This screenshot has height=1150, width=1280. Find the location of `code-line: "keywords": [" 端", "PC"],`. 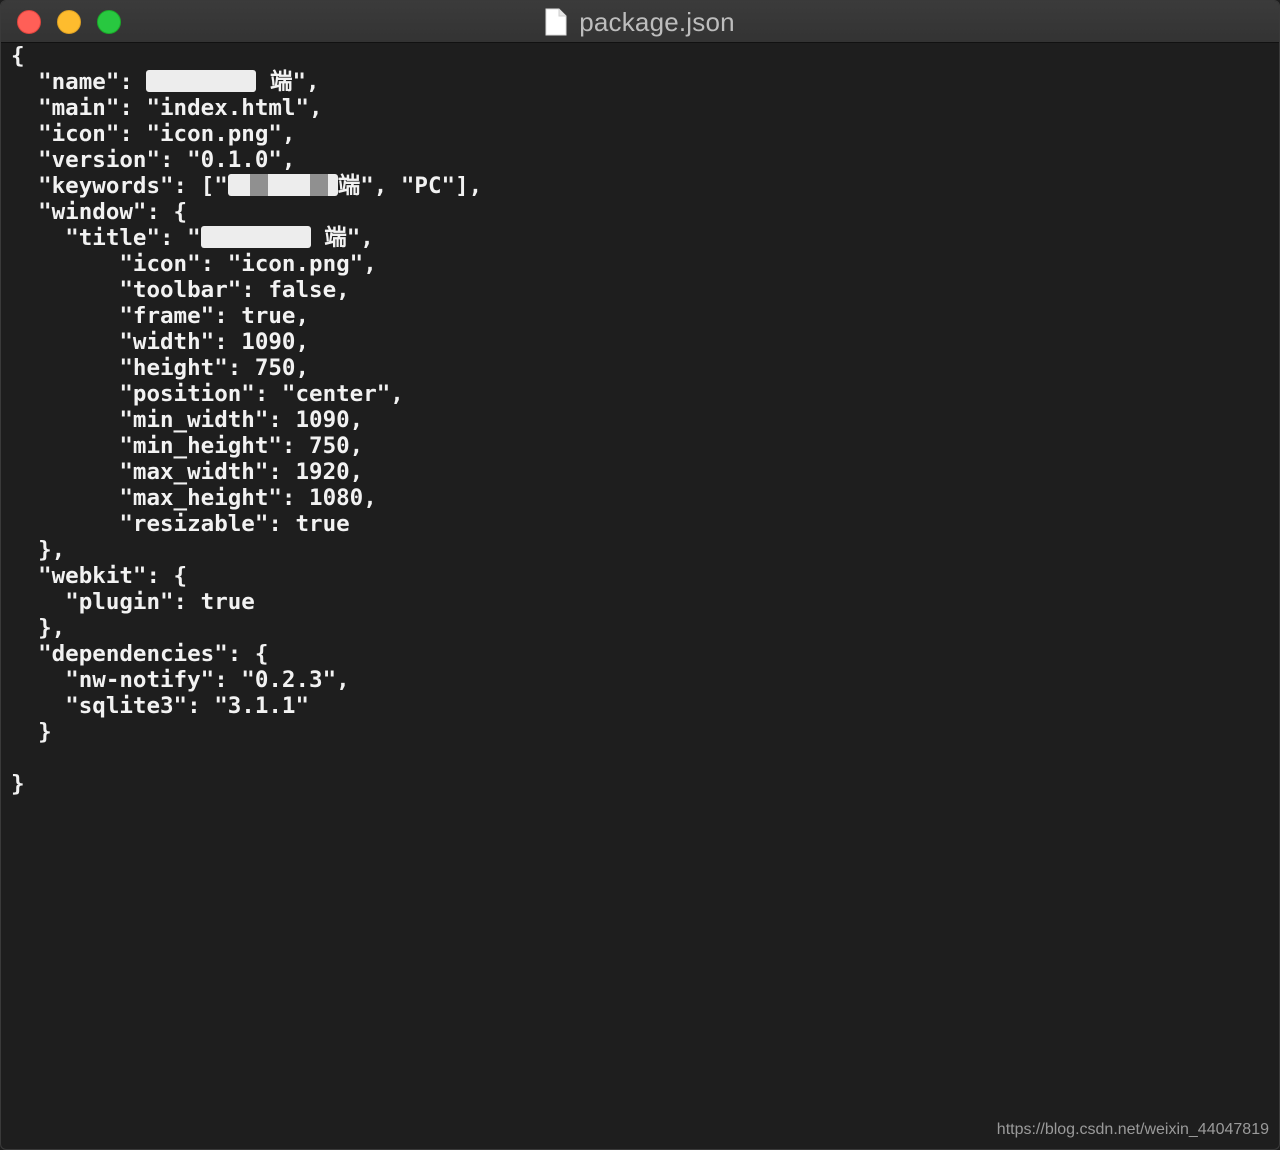

code-line: "keywords": [" 端", "PC"], is located at coordinates (645, 186).